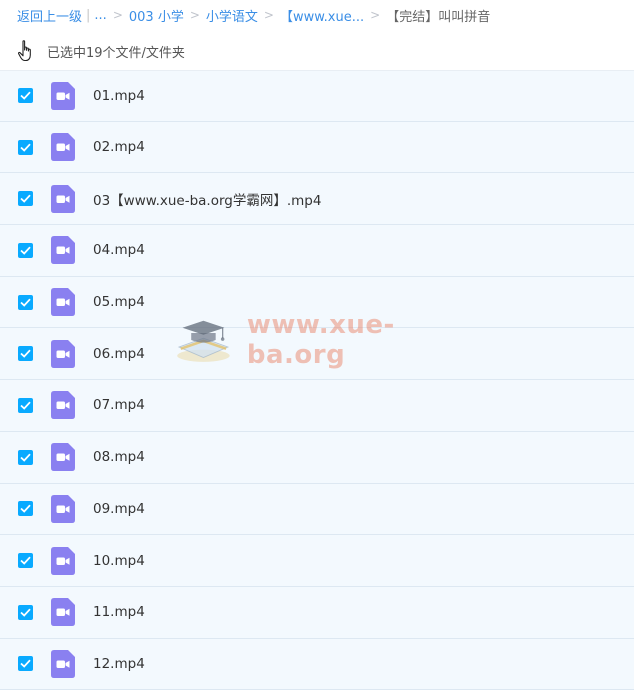 Image resolution: width=634 pixels, height=690 pixels. What do you see at coordinates (207, 199) in the screenshot?
I see `file-name: 03【www.xue-ba.org学霸网】.mp4` at bounding box center [207, 199].